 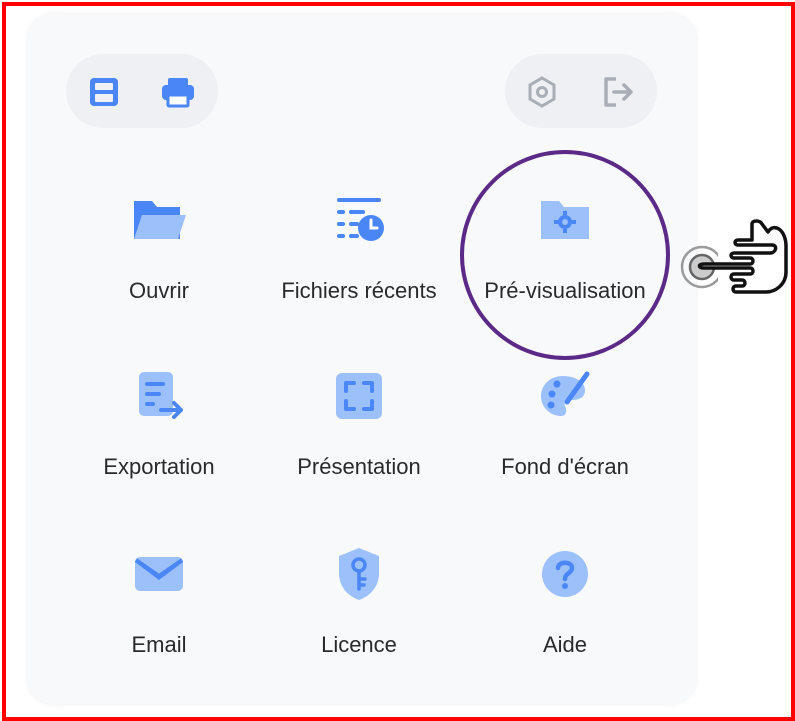 I want to click on menu-item-open: Ouvrir, so click(x=159, y=260).